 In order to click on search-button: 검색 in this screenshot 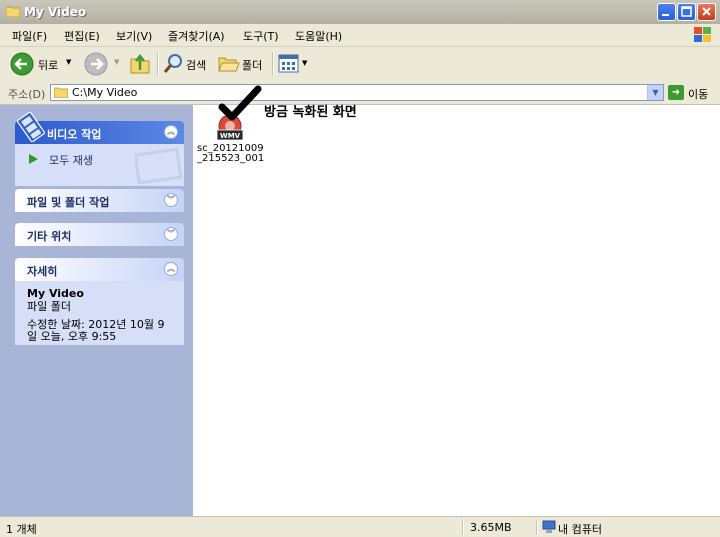, I will do `click(187, 64)`.